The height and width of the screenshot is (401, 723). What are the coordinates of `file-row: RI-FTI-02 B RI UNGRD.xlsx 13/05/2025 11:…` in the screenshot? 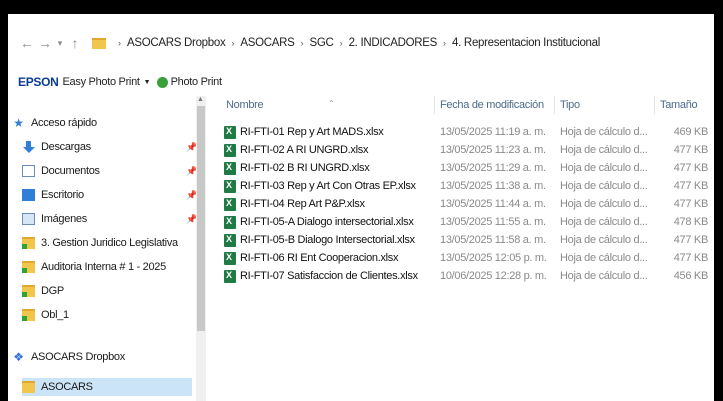 It's located at (467, 169).